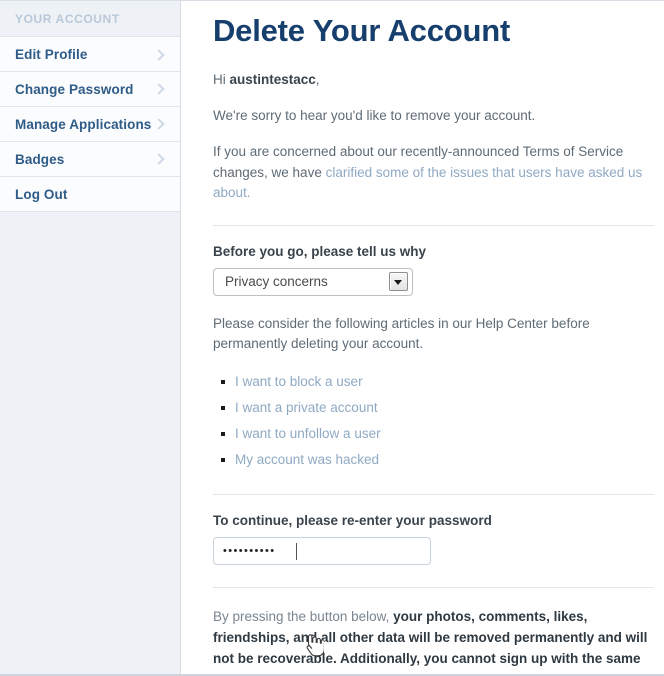 This screenshot has height=676, width=664. I want to click on sidebar-item-label: Manage Applications, so click(83, 124).